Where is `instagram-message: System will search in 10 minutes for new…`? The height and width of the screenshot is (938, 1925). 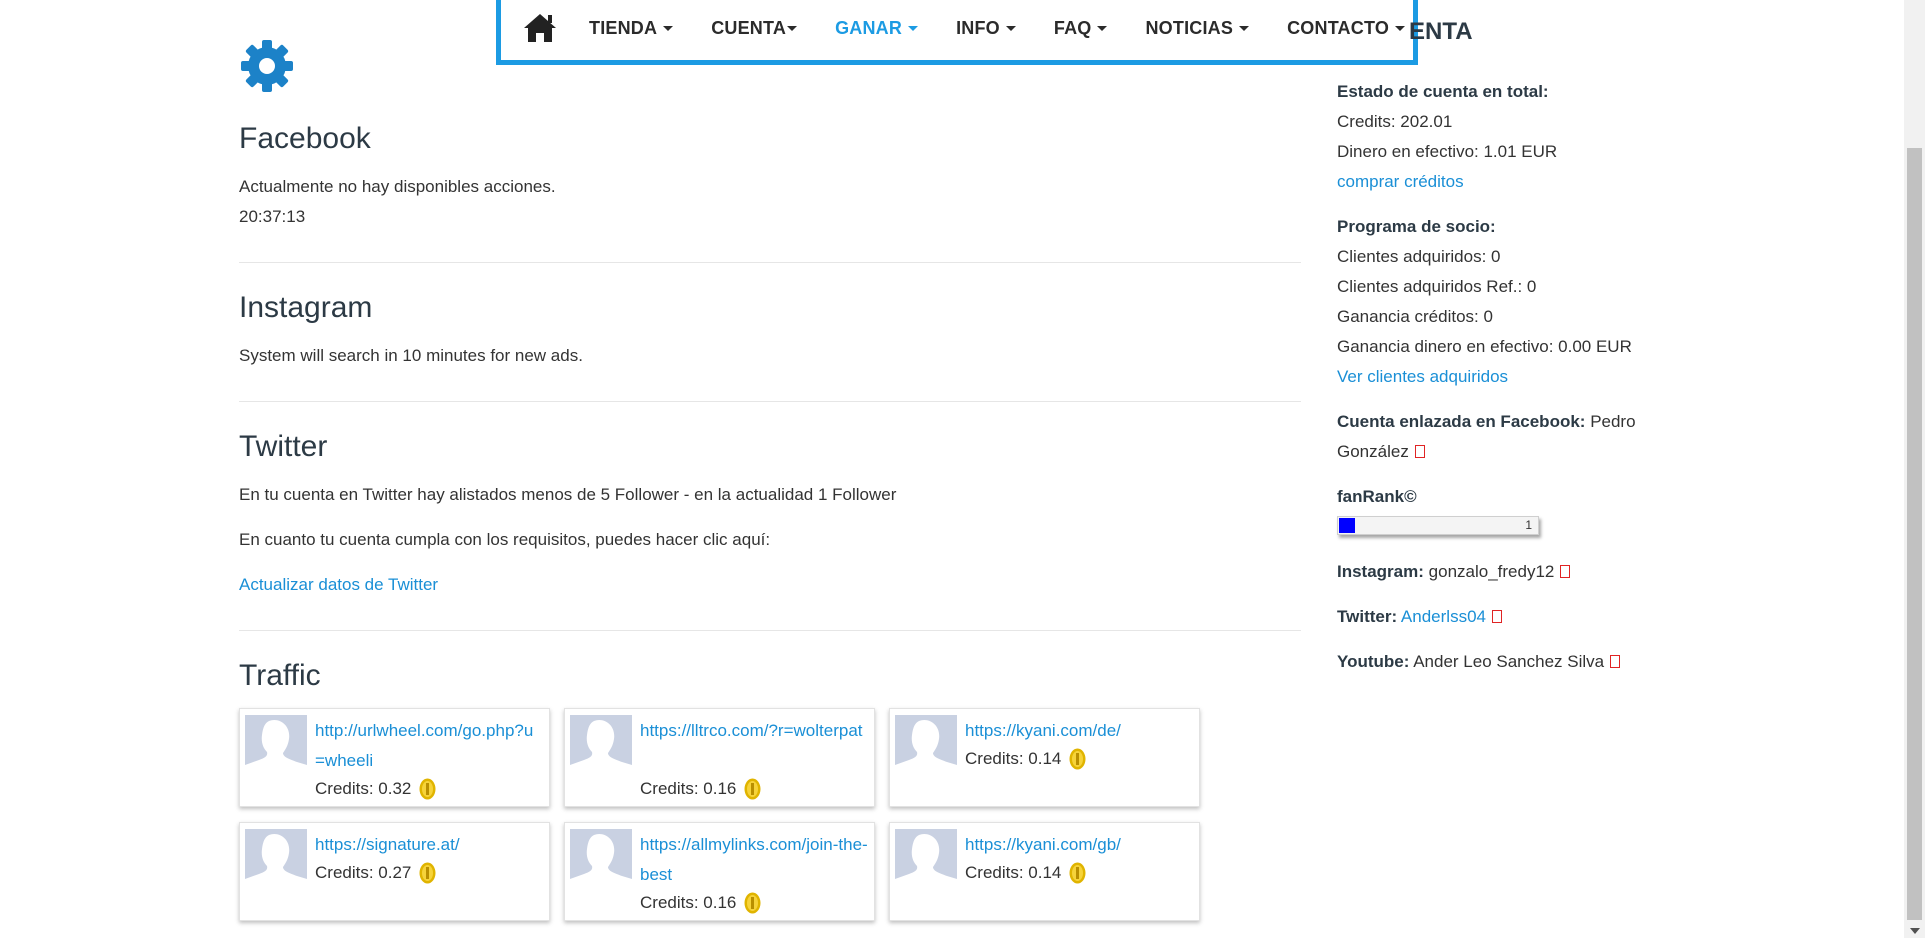
instagram-message: System will search in 10 minutes for new… is located at coordinates (411, 355).